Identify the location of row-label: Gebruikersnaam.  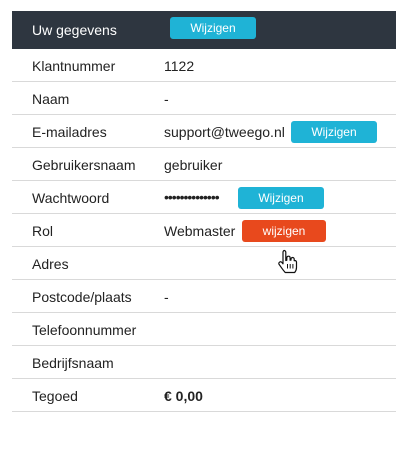
(84, 165).